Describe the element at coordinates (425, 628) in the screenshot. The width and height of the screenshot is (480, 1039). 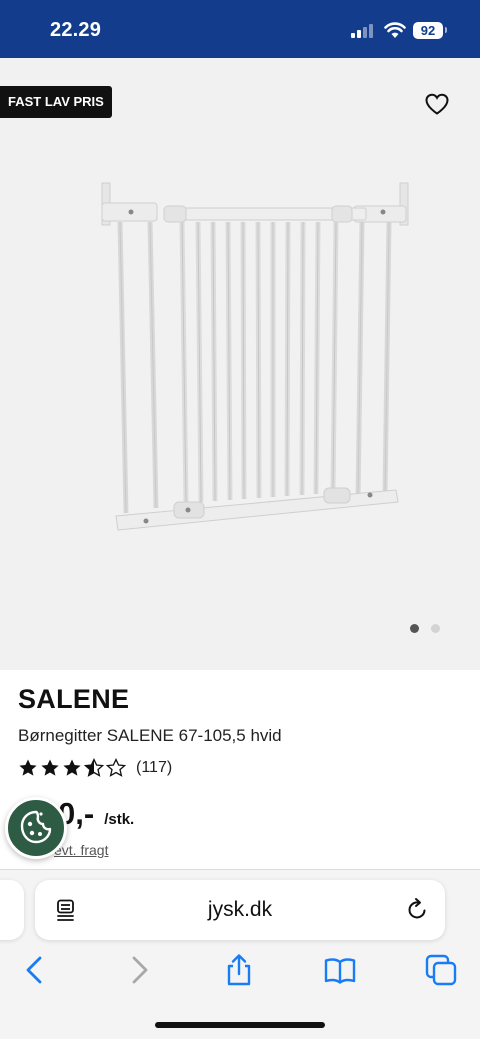
I see `image-pagination` at that location.